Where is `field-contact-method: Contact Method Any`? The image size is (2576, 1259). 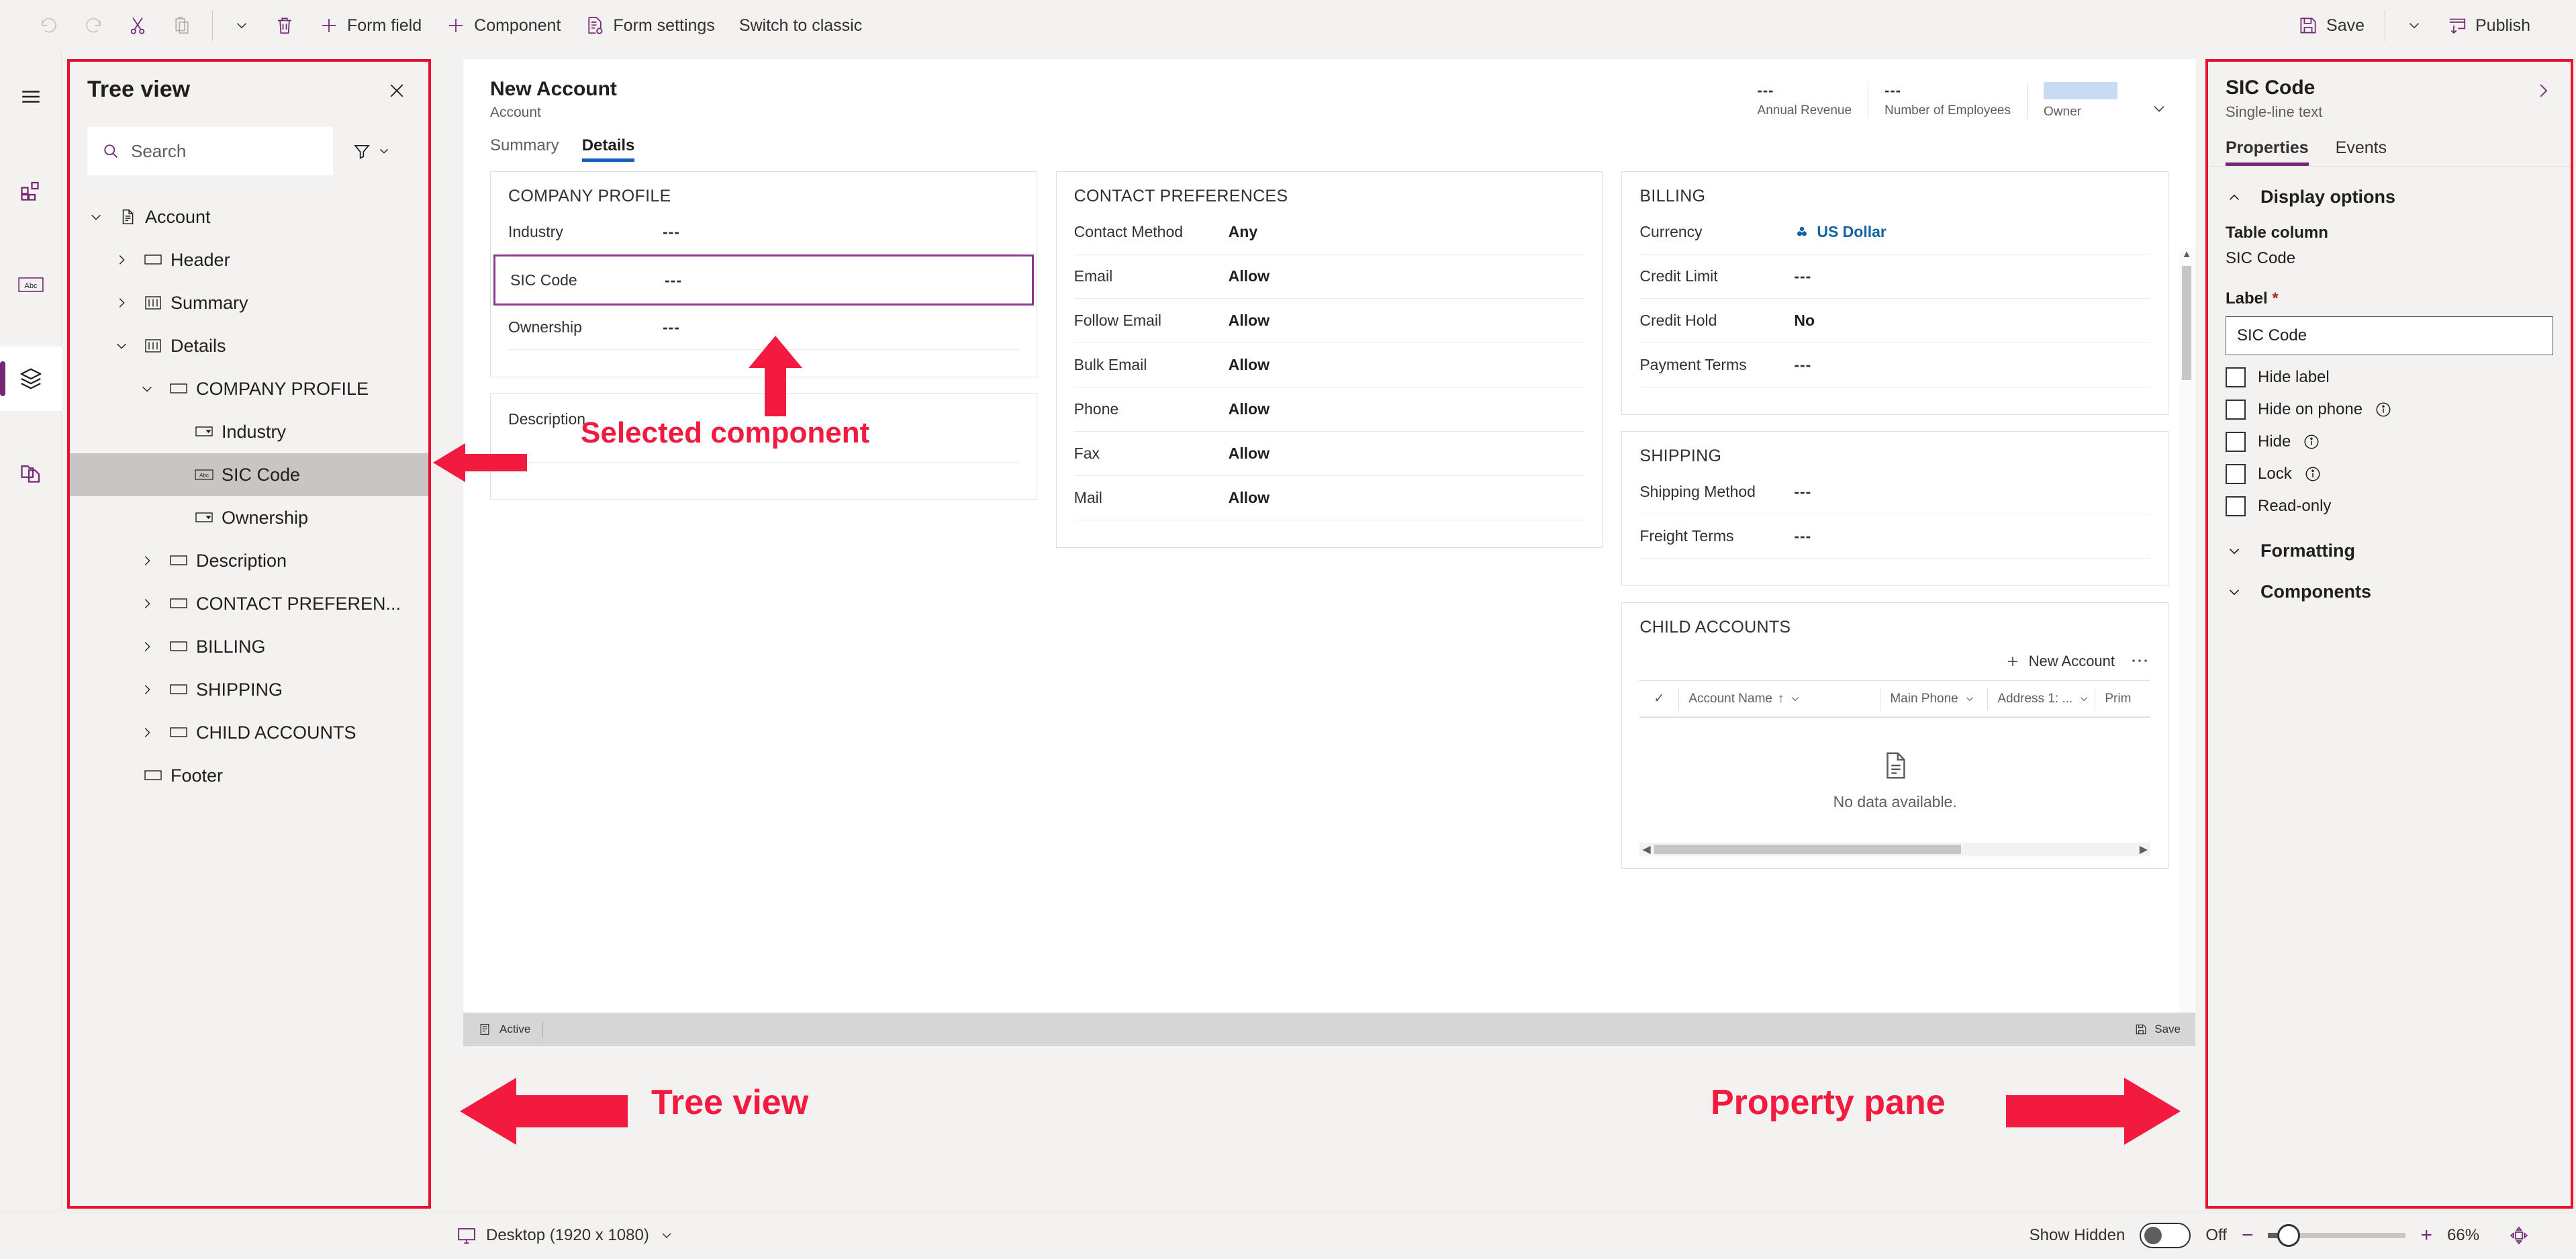
field-contact-method: Contact Method Any is located at coordinates (1329, 232).